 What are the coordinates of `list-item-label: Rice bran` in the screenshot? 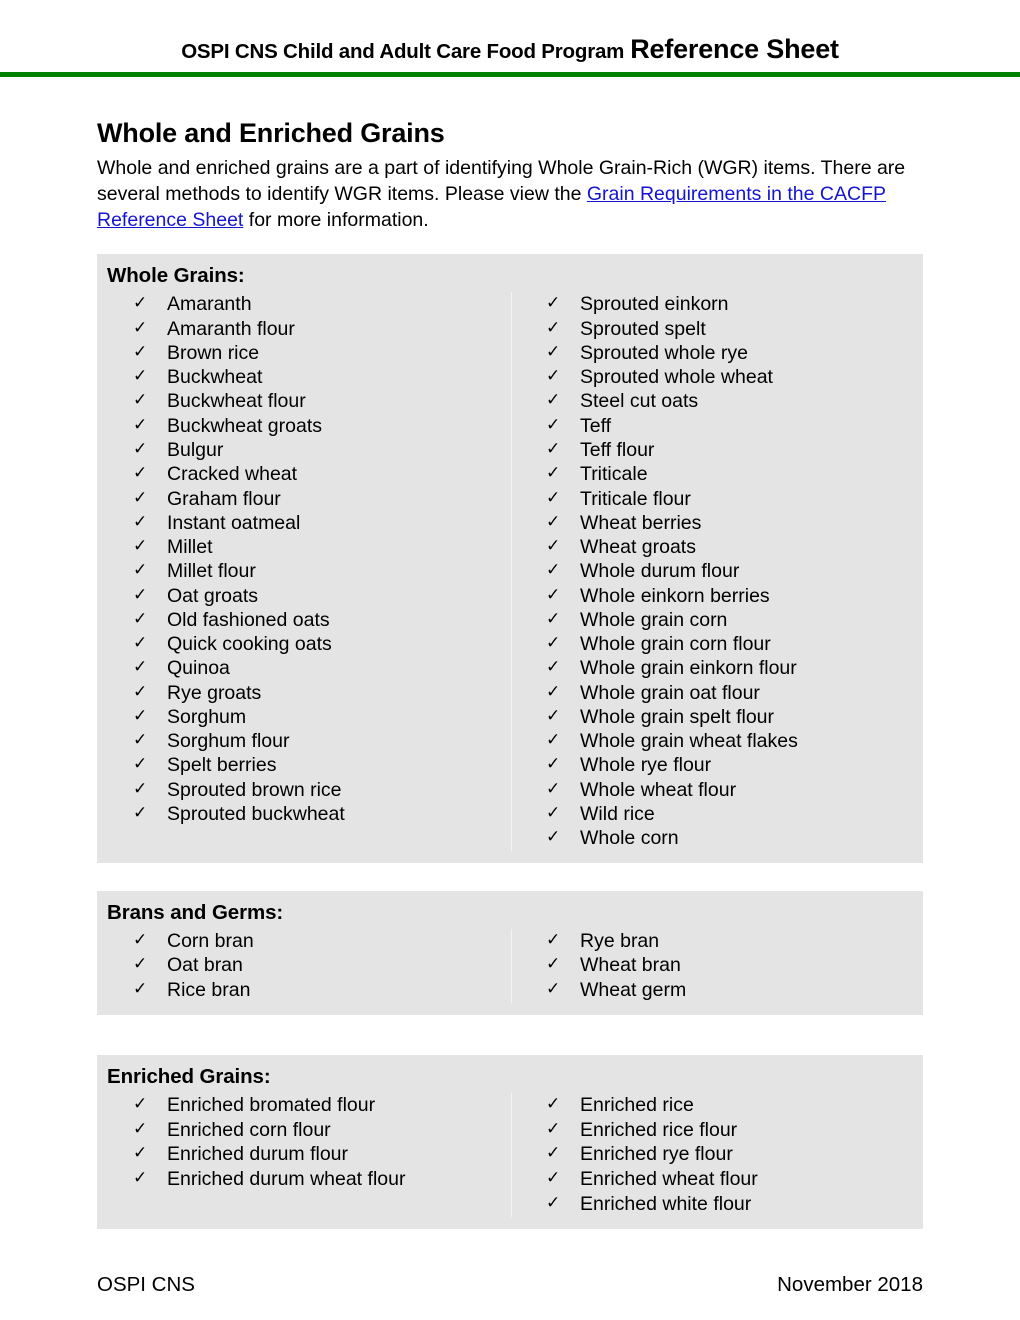 It's located at (209, 990).